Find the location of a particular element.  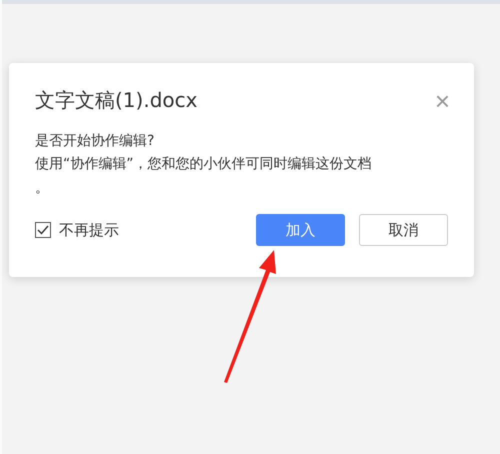

join-button: 加入 is located at coordinates (300, 230).